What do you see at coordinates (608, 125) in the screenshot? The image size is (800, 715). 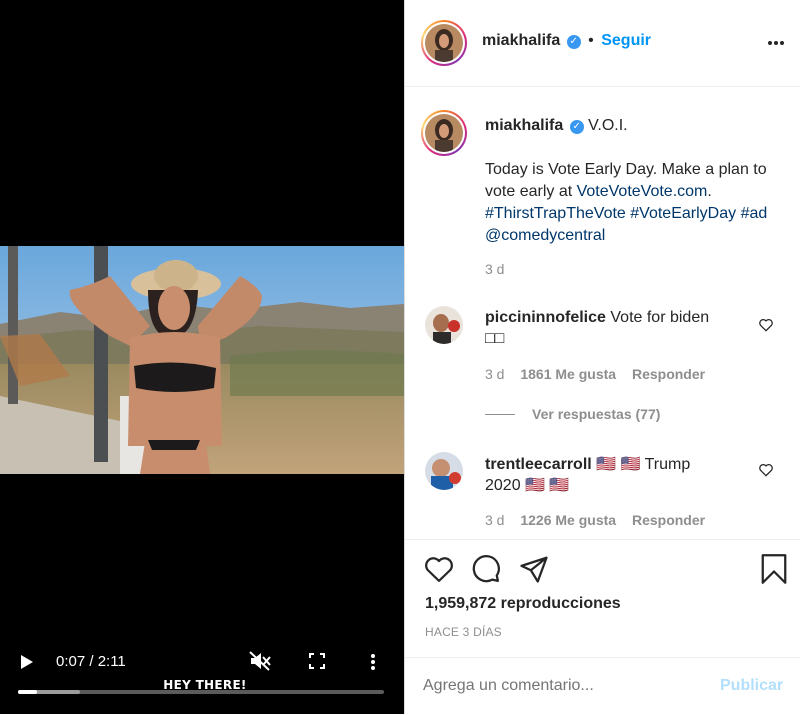 I see `caption-location: V.O.I.` at bounding box center [608, 125].